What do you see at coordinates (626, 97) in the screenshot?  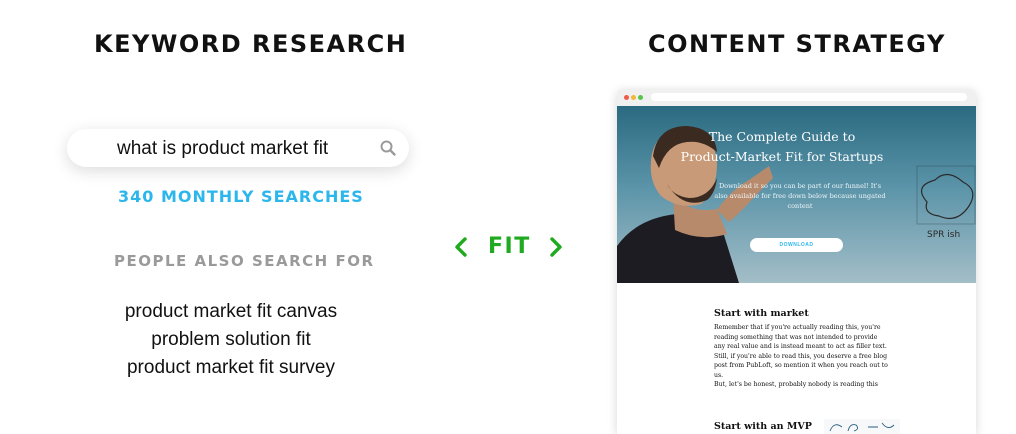 I see `close-dot-icon` at bounding box center [626, 97].